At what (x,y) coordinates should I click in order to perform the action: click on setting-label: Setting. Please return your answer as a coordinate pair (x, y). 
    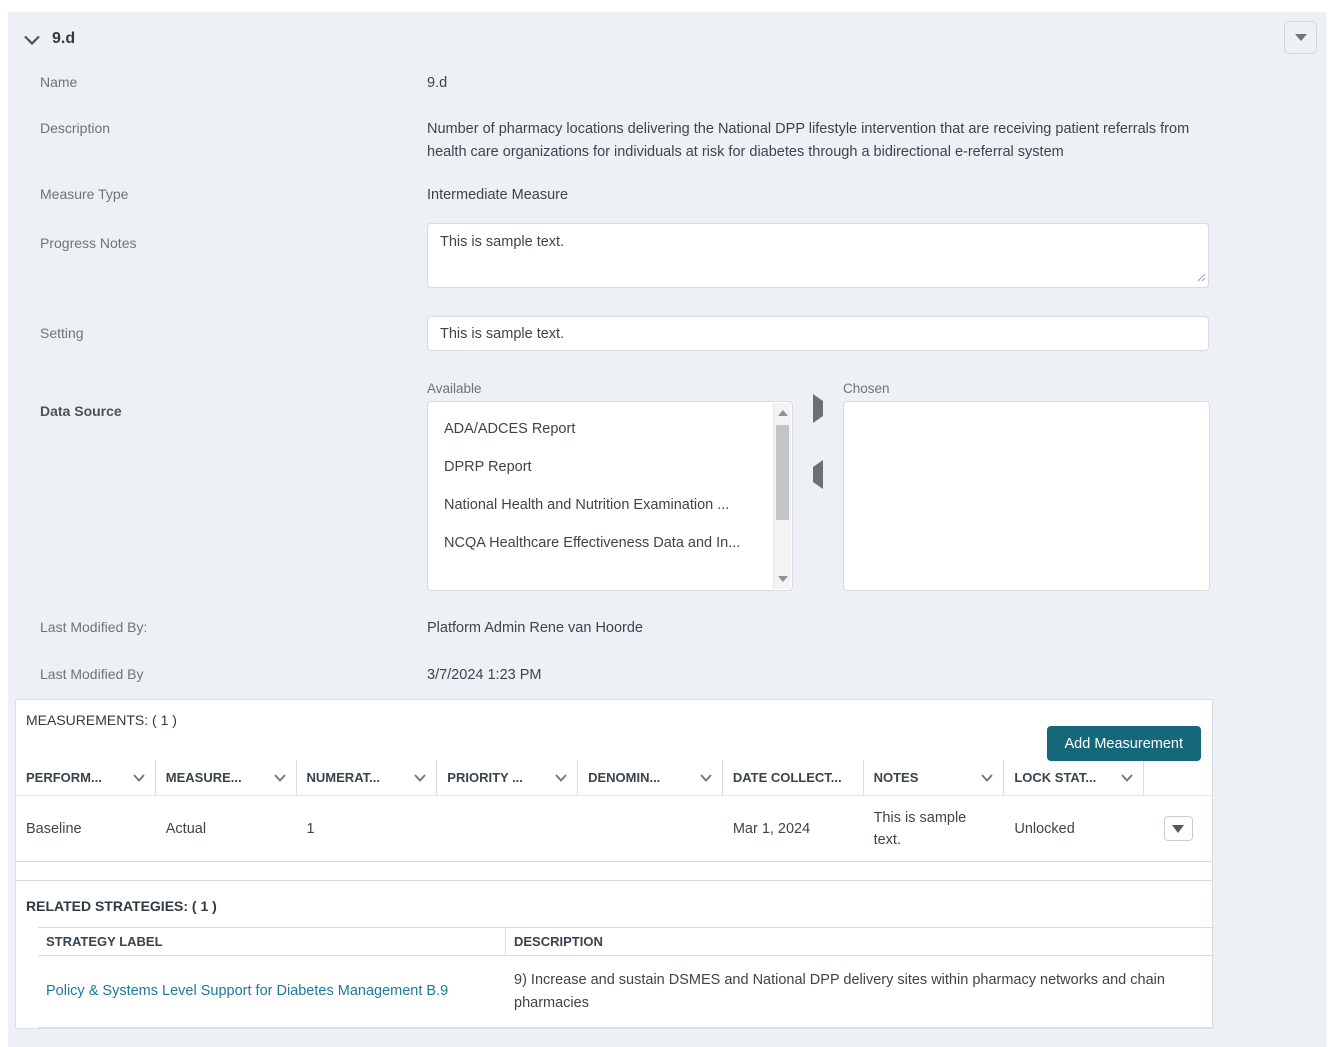
    Looking at the image, I should click on (62, 333).